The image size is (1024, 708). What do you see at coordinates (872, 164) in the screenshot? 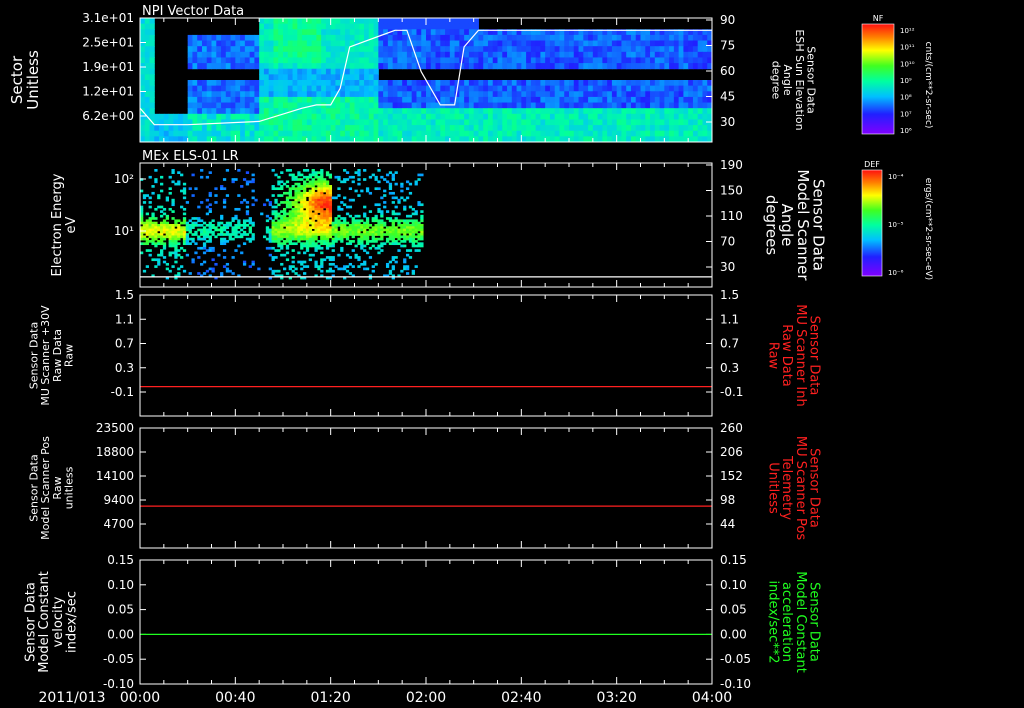
I see `colorbar-tag: DEF` at bounding box center [872, 164].